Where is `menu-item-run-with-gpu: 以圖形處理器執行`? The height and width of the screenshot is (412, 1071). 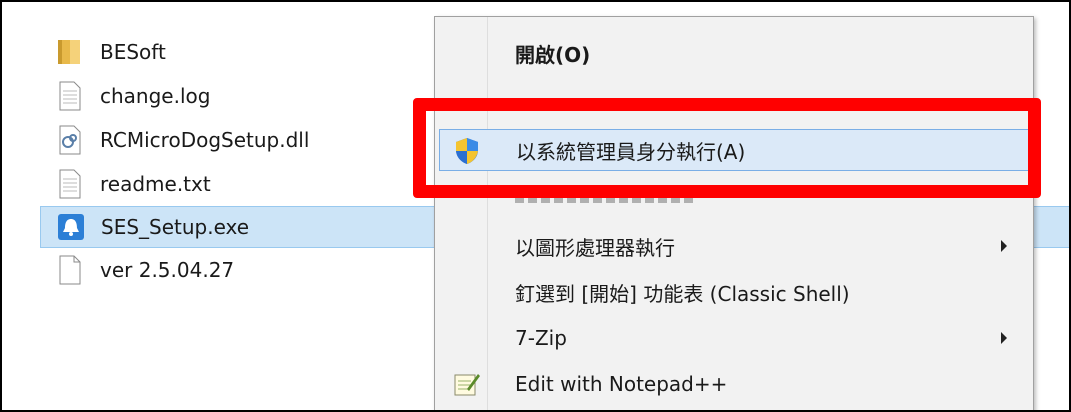
menu-item-run-with-gpu: 以圖形處理器執行 is located at coordinates (734, 246).